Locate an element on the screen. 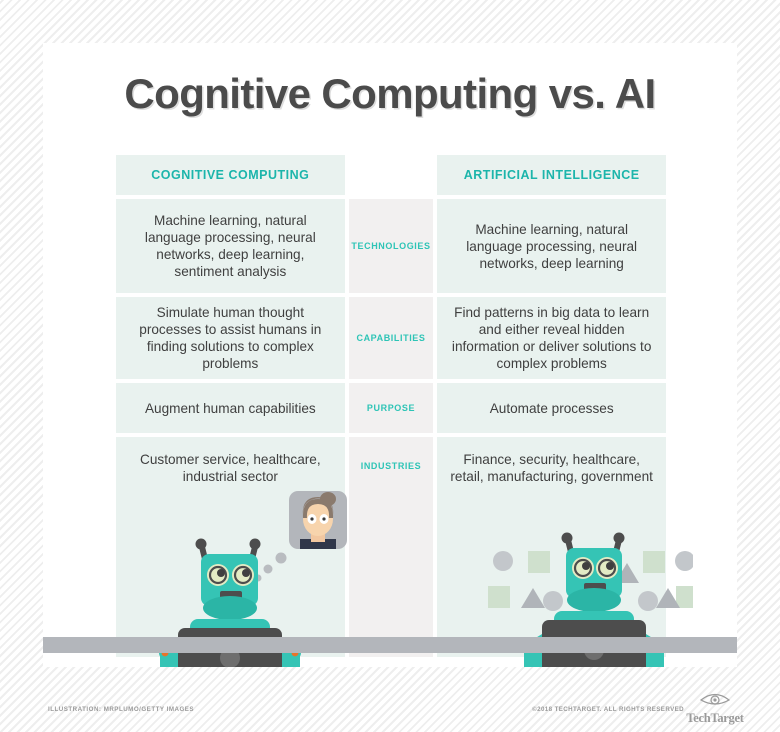 The height and width of the screenshot is (732, 780). header-artificial-intelligence: ARTIFICIAL INTELLIGENCE is located at coordinates (551, 175).